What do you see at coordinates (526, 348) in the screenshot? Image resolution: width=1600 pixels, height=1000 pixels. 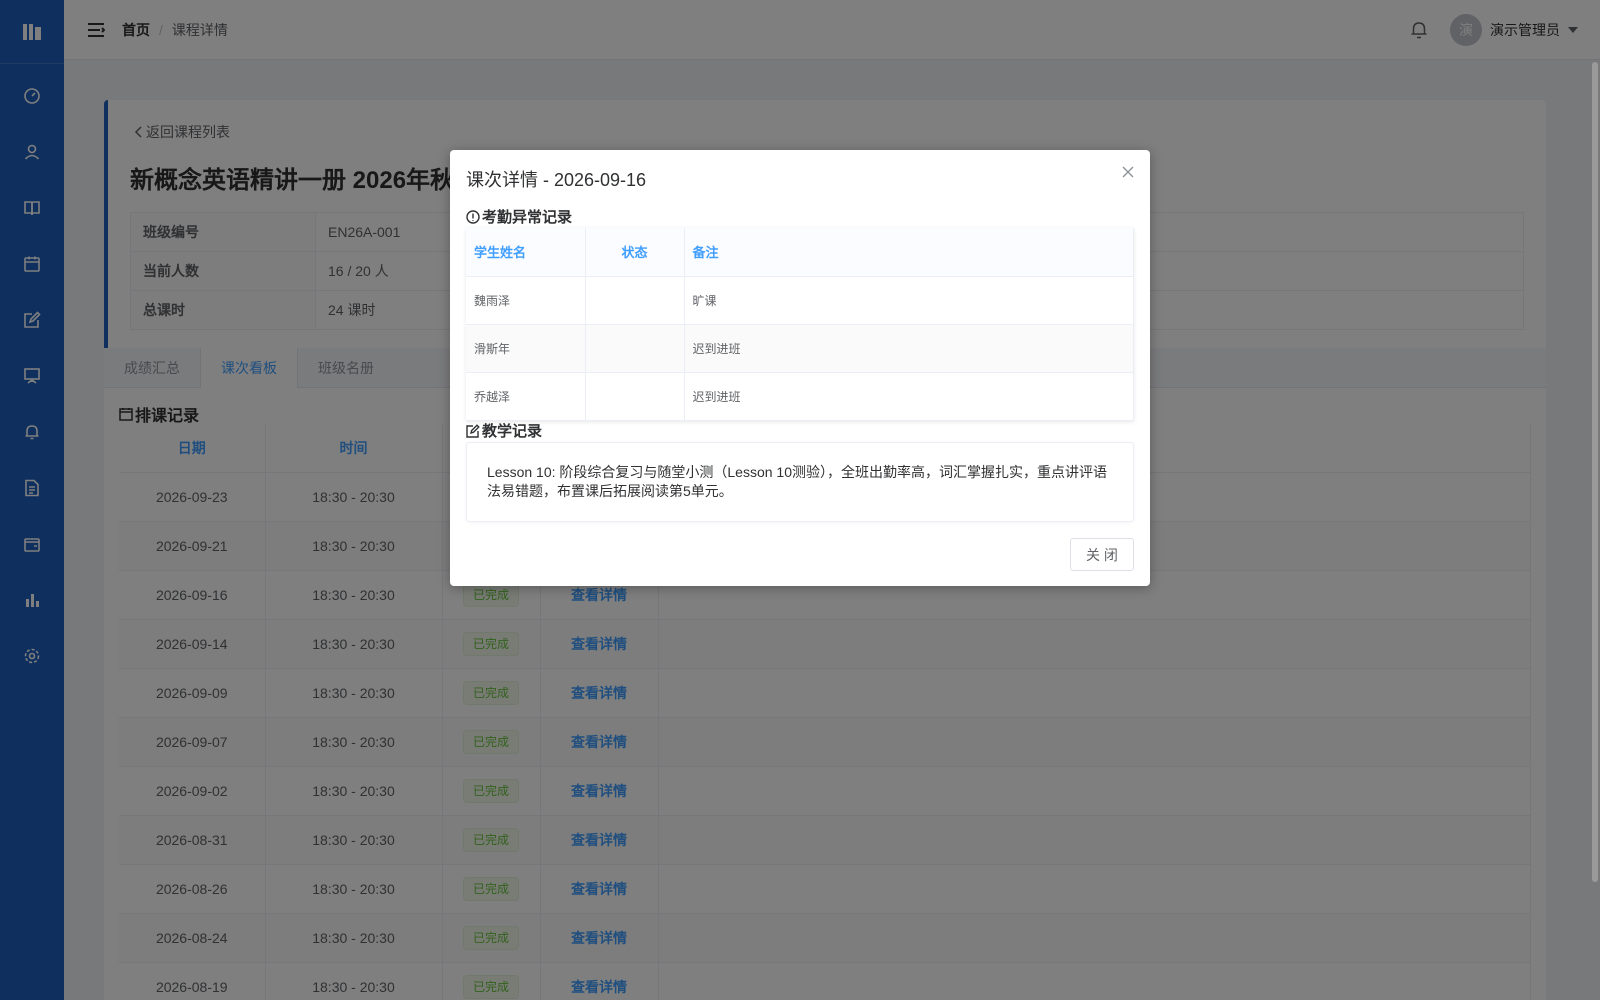 I see `student-name: 滑斯年` at bounding box center [526, 348].